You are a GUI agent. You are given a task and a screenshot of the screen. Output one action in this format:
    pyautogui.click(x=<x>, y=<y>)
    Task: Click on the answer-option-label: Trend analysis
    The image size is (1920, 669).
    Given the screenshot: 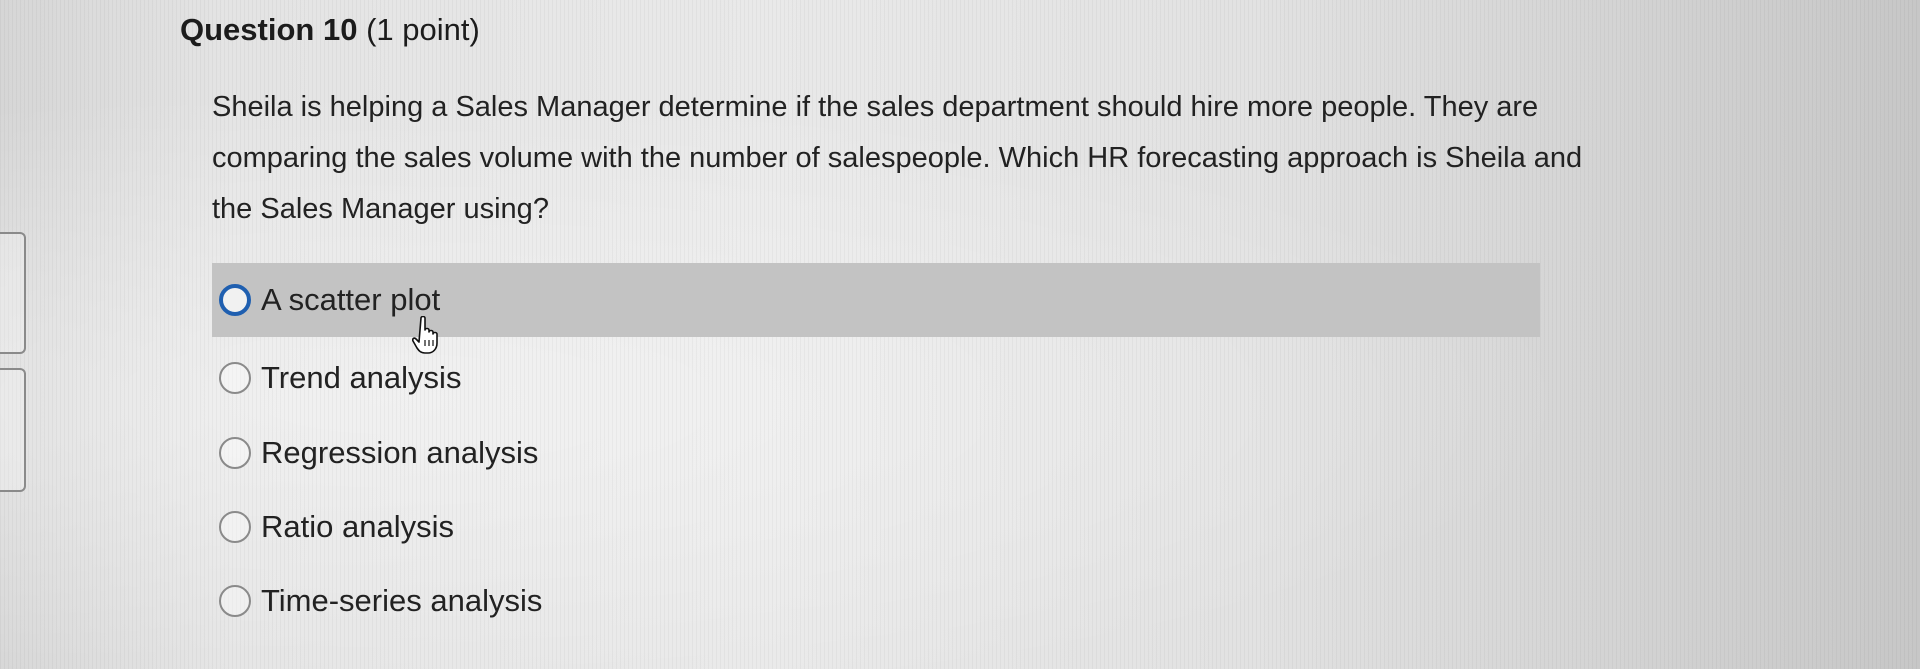 What is the action you would take?
    pyautogui.click(x=361, y=377)
    